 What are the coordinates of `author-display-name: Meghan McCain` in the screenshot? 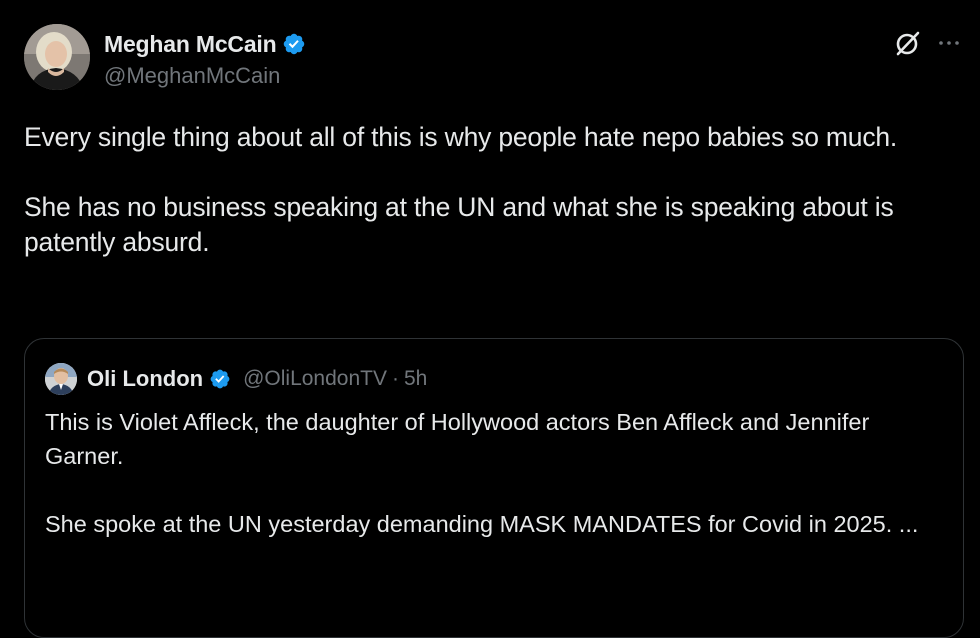 It's located at (190, 44).